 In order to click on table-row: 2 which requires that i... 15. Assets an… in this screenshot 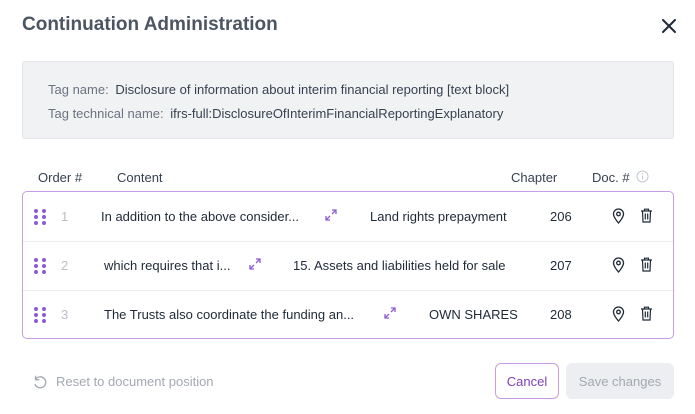, I will do `click(348, 265)`.